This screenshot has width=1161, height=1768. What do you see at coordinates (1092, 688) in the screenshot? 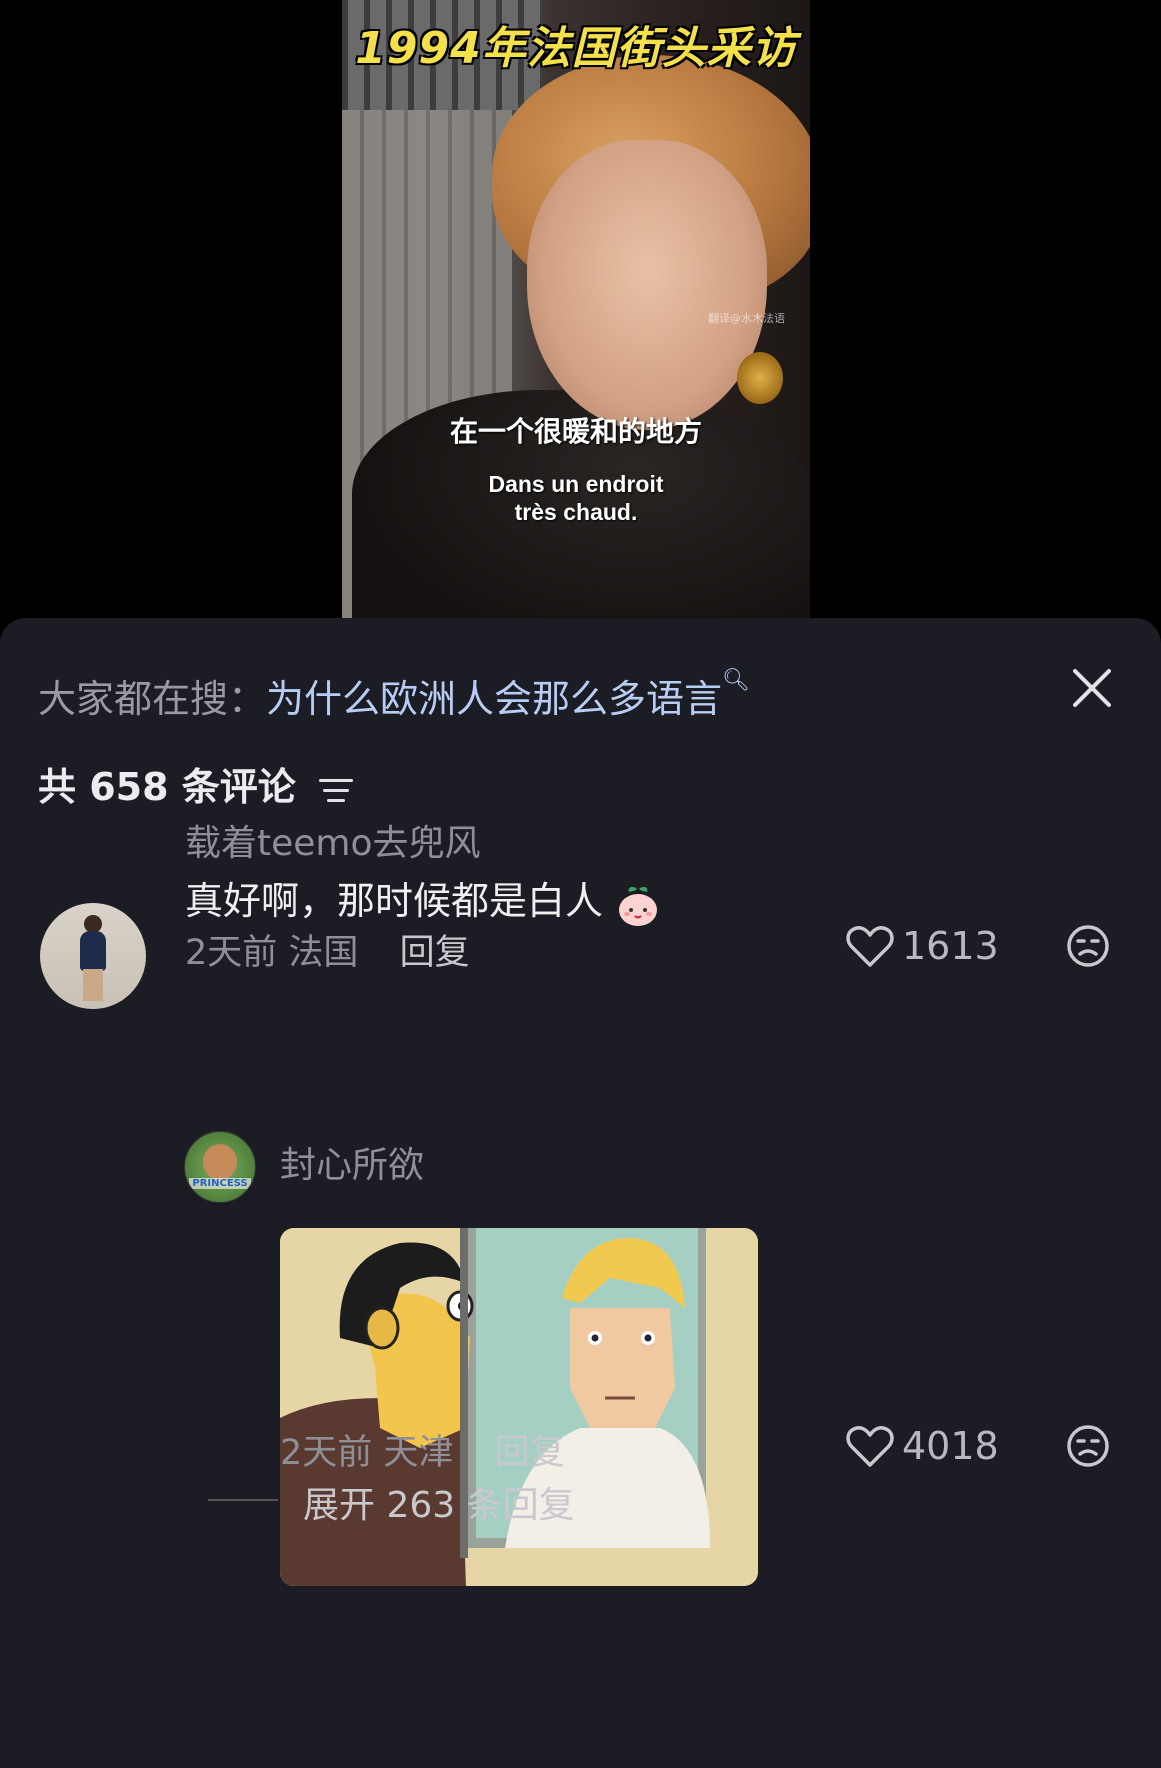
I see `close-icon` at bounding box center [1092, 688].